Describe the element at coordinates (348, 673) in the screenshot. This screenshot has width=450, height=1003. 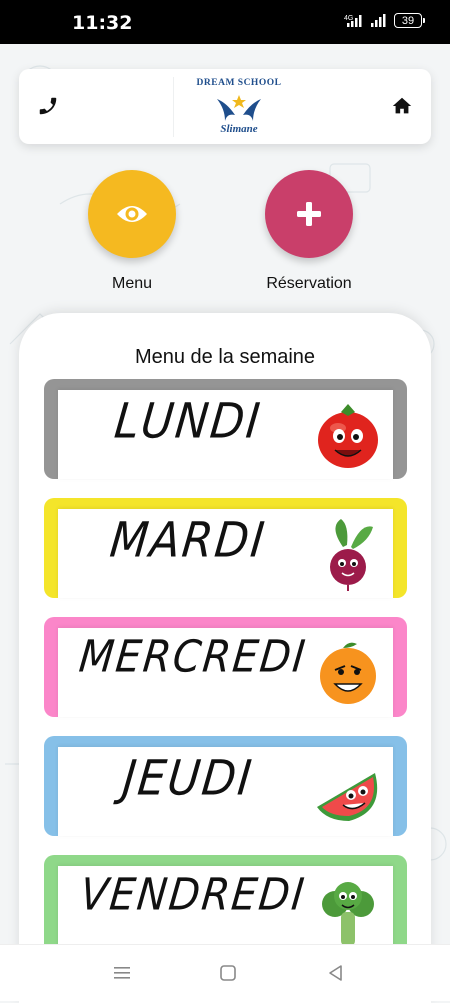
I see `orange-icon` at that location.